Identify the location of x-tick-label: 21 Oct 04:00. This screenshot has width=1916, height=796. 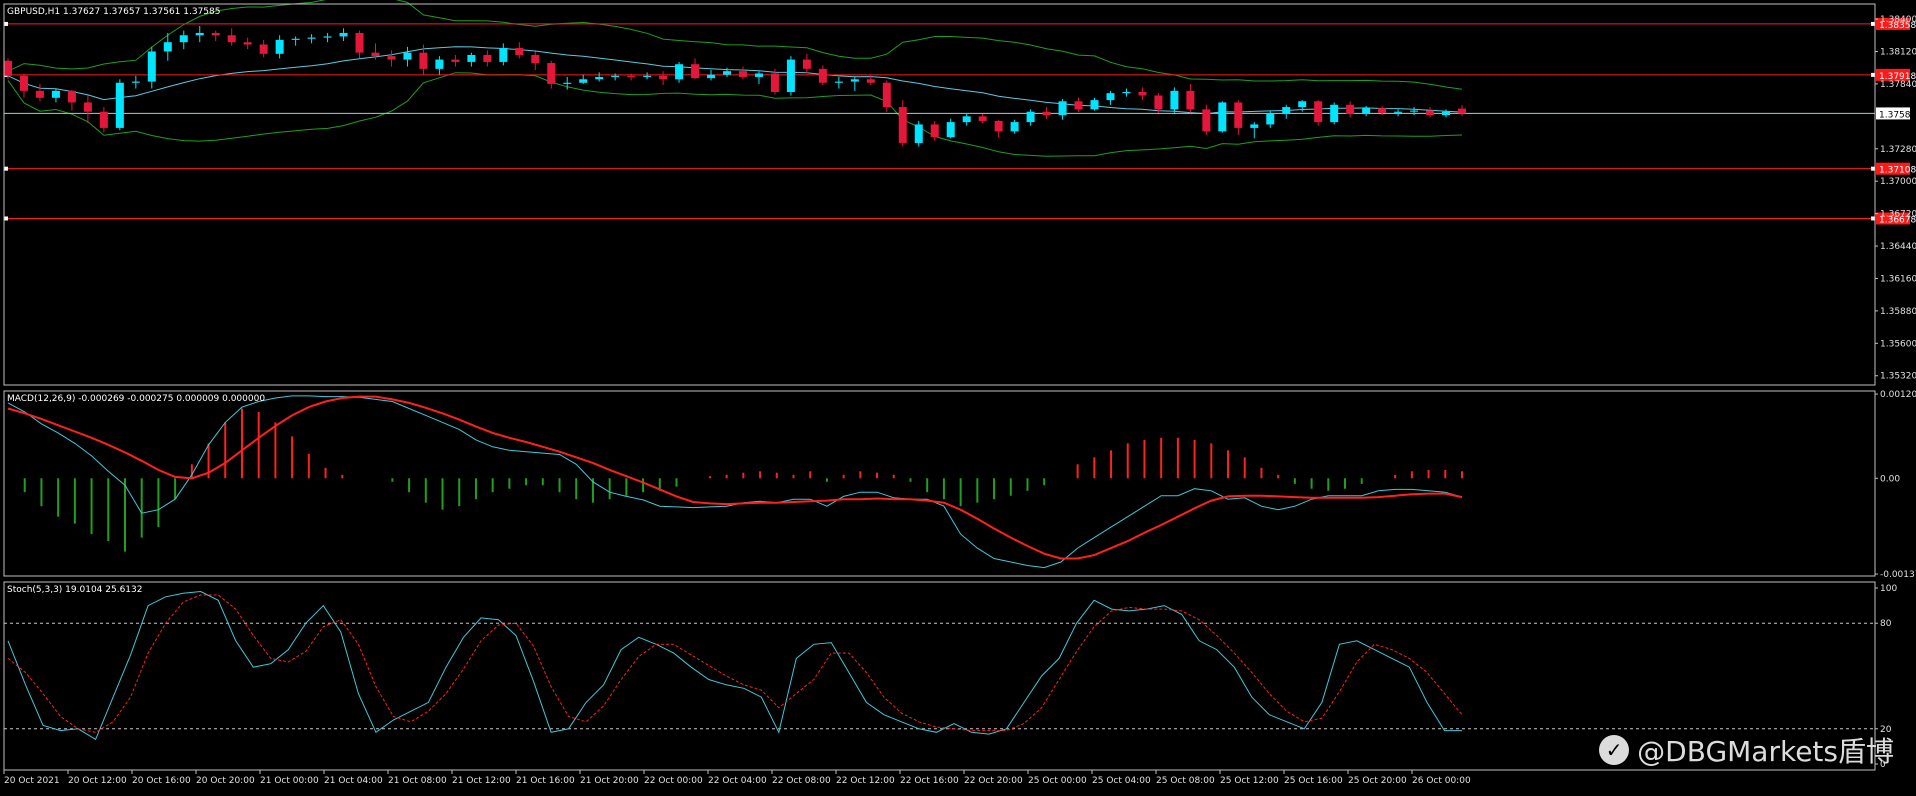
(353, 781).